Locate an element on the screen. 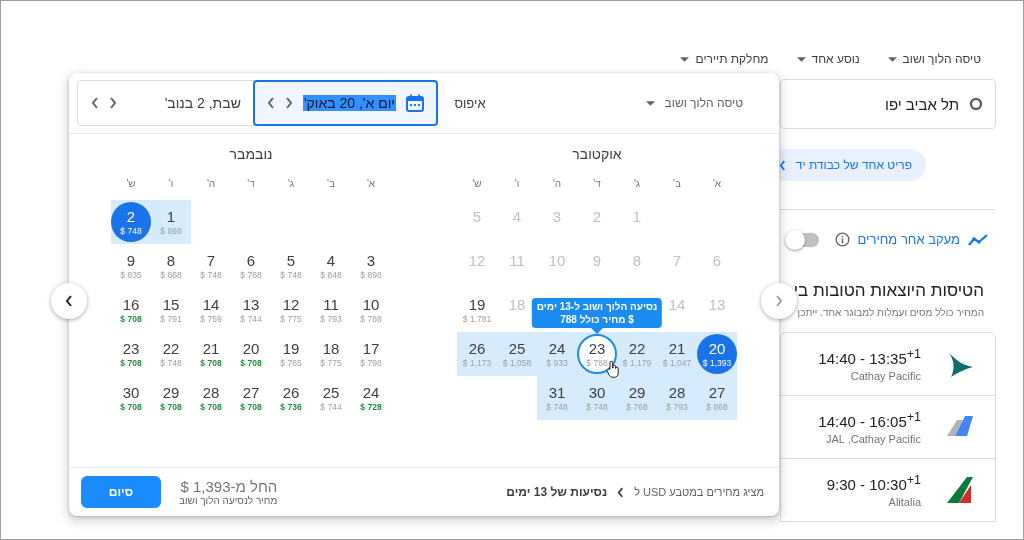 The height and width of the screenshot is (540, 1024). price-from: החל מ-1,393 $ is located at coordinates (228, 486).